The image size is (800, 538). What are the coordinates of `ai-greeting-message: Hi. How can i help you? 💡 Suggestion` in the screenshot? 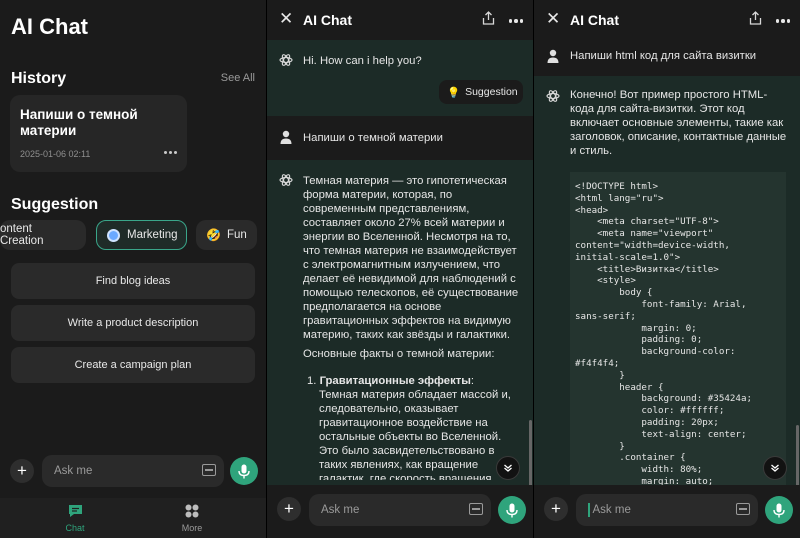 It's located at (400, 78).